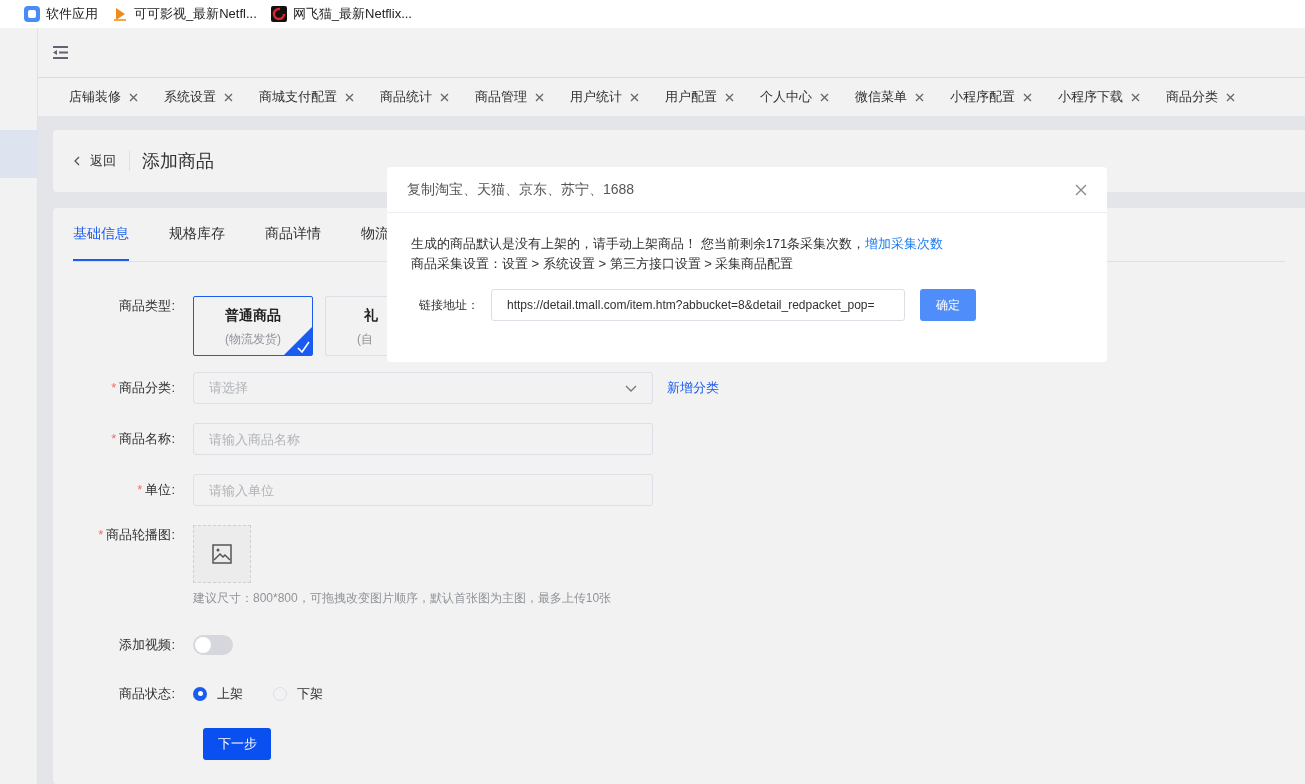  Describe the element at coordinates (190, 97) in the screenshot. I see `page-tab: 系统设置` at that location.